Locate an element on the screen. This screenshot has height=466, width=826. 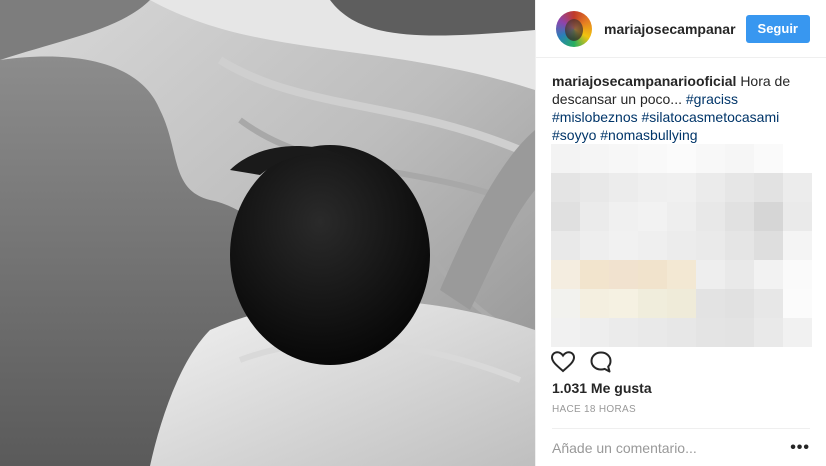
heart-icon is located at coordinates (563, 362).